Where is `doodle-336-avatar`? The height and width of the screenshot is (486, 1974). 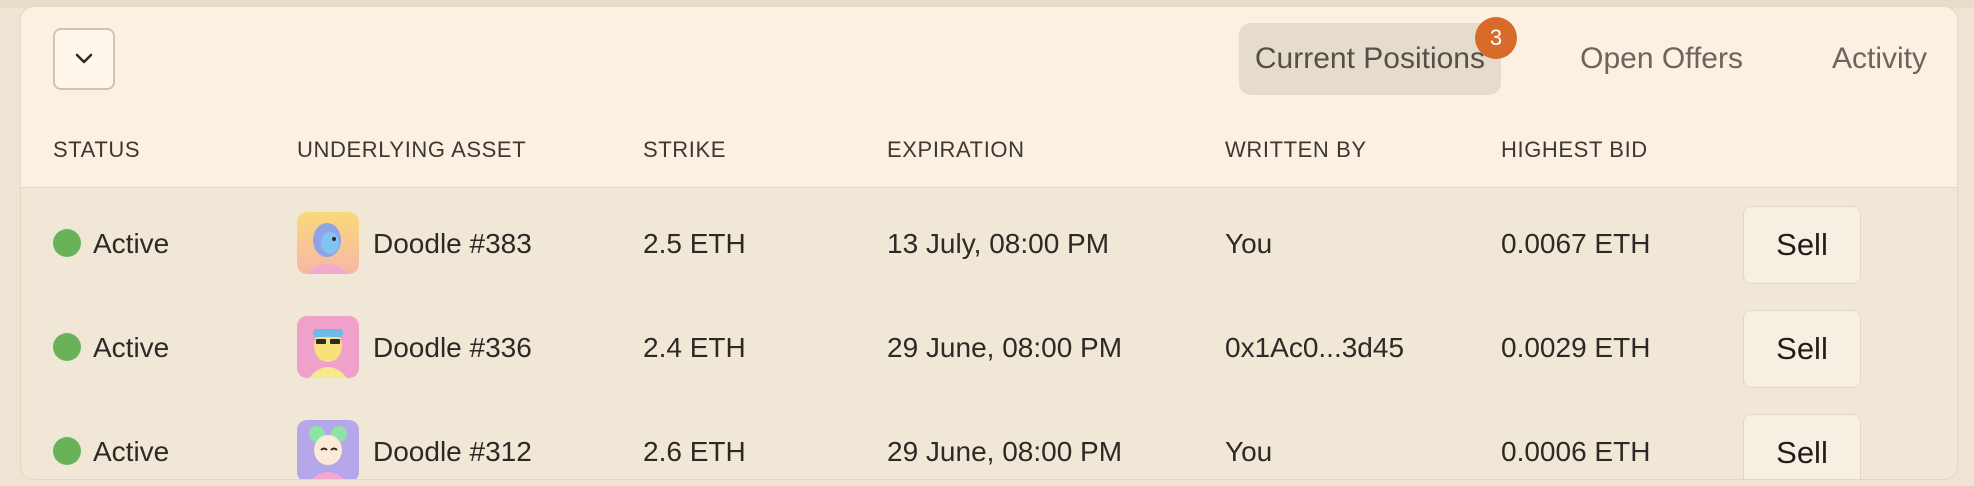 doodle-336-avatar is located at coordinates (328, 347).